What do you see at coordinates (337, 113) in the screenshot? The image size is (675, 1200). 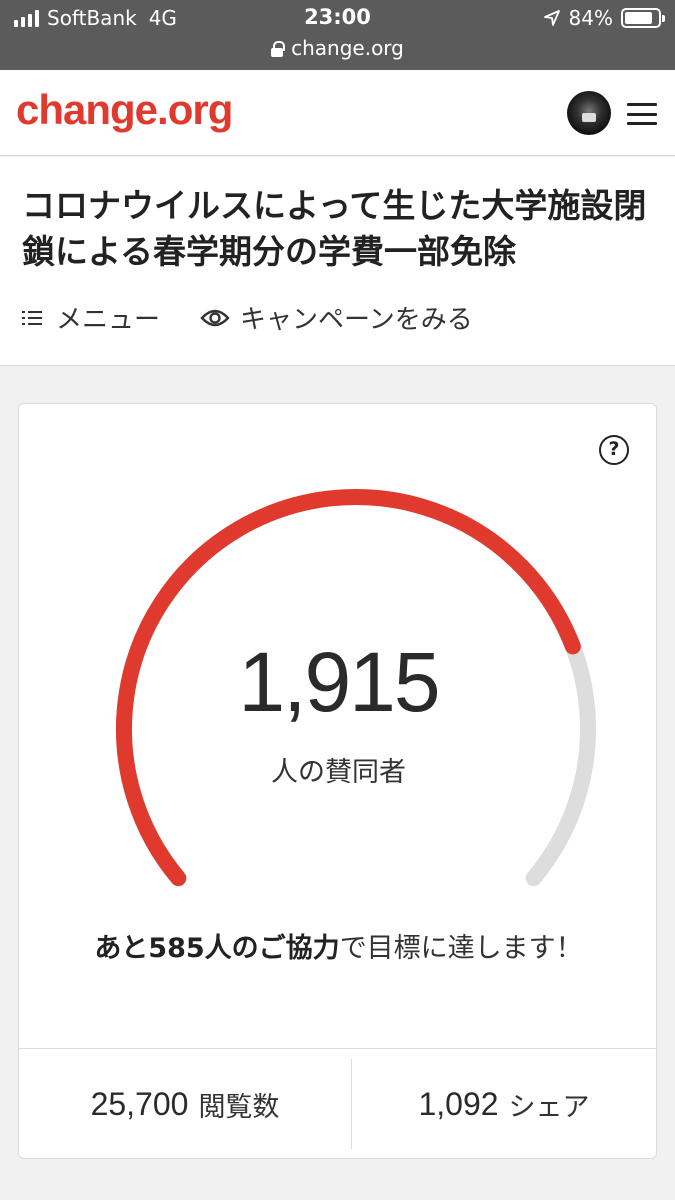 I see `site-header: change.org` at bounding box center [337, 113].